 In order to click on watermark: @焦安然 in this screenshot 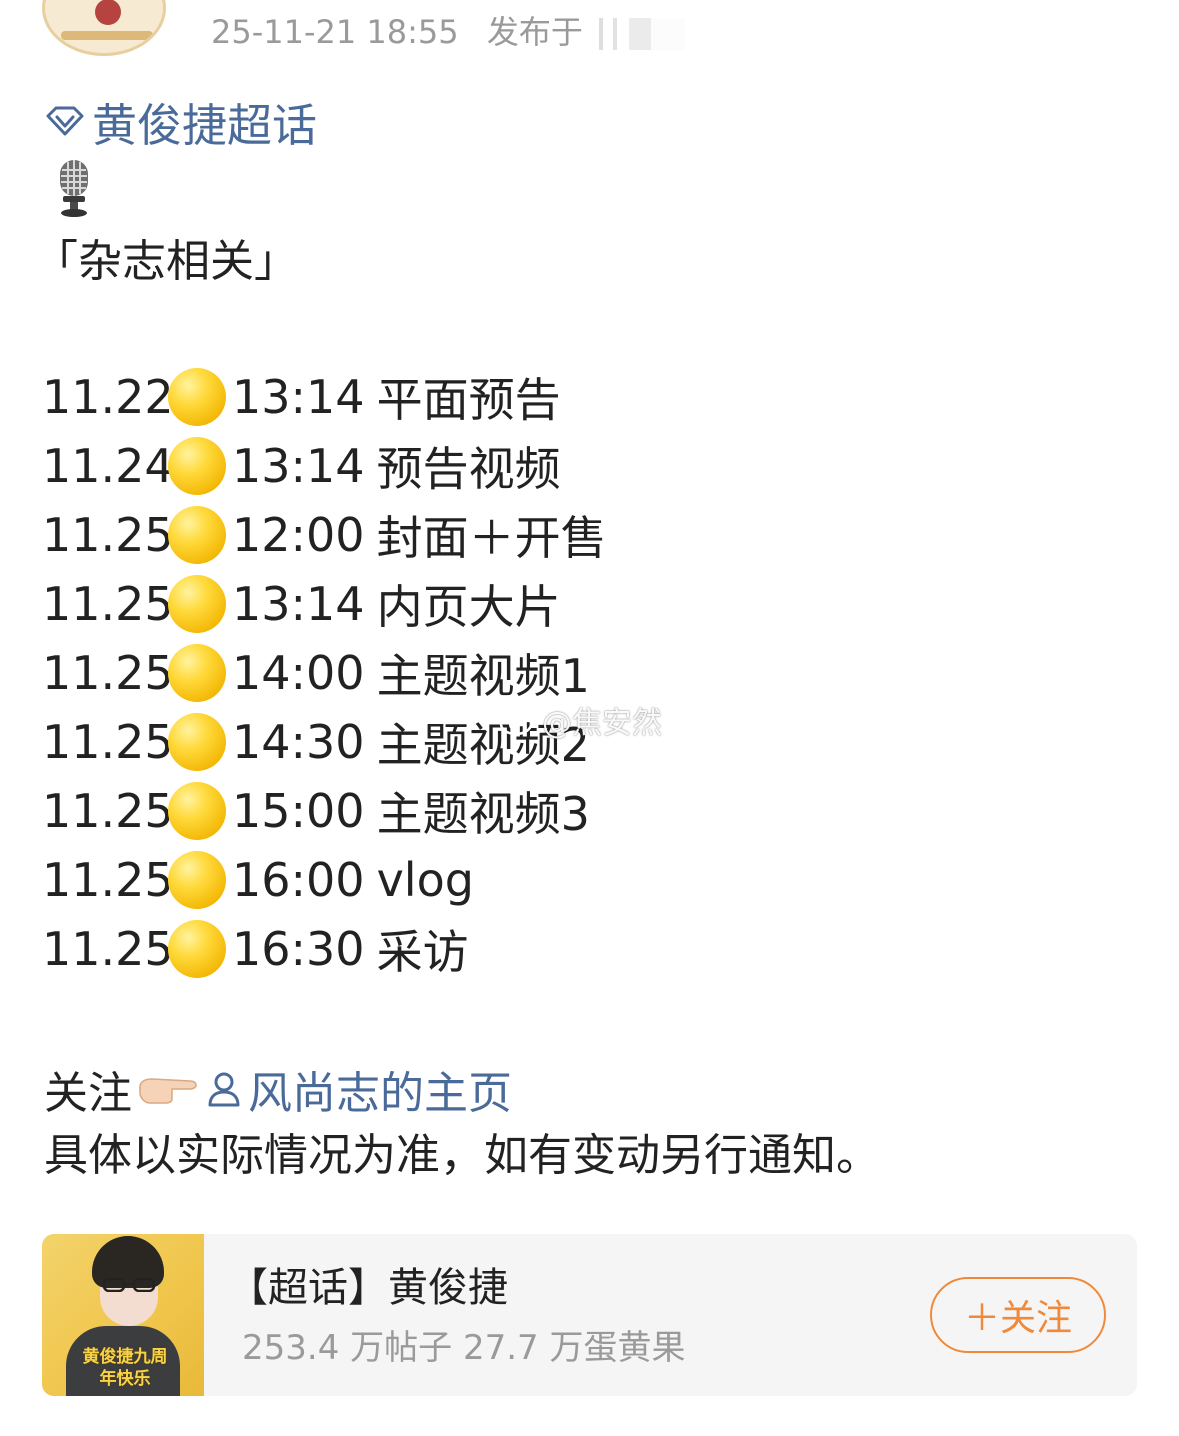, I will do `click(580, 720)`.